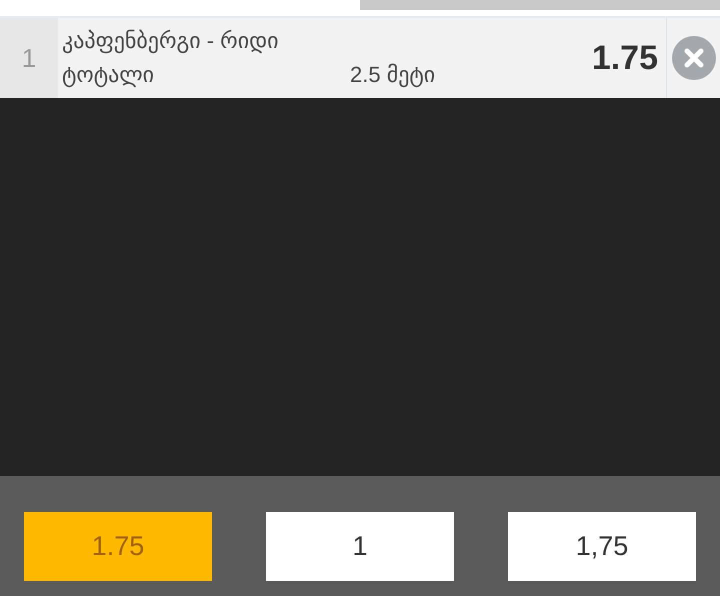 The width and height of the screenshot is (720, 596). I want to click on odds-value: 1.75, so click(625, 58).